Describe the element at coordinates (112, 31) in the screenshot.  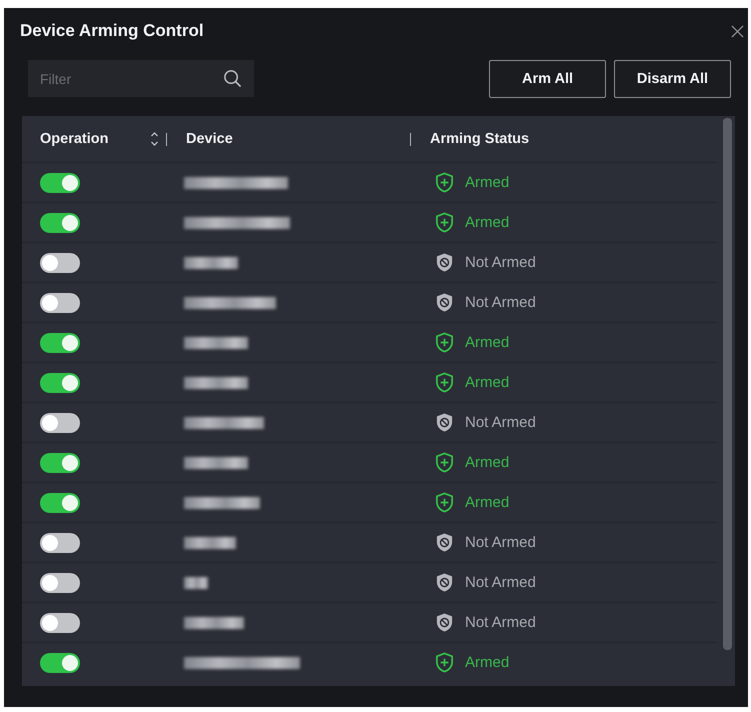
I see `dialog-title: Device Arming Control` at that location.